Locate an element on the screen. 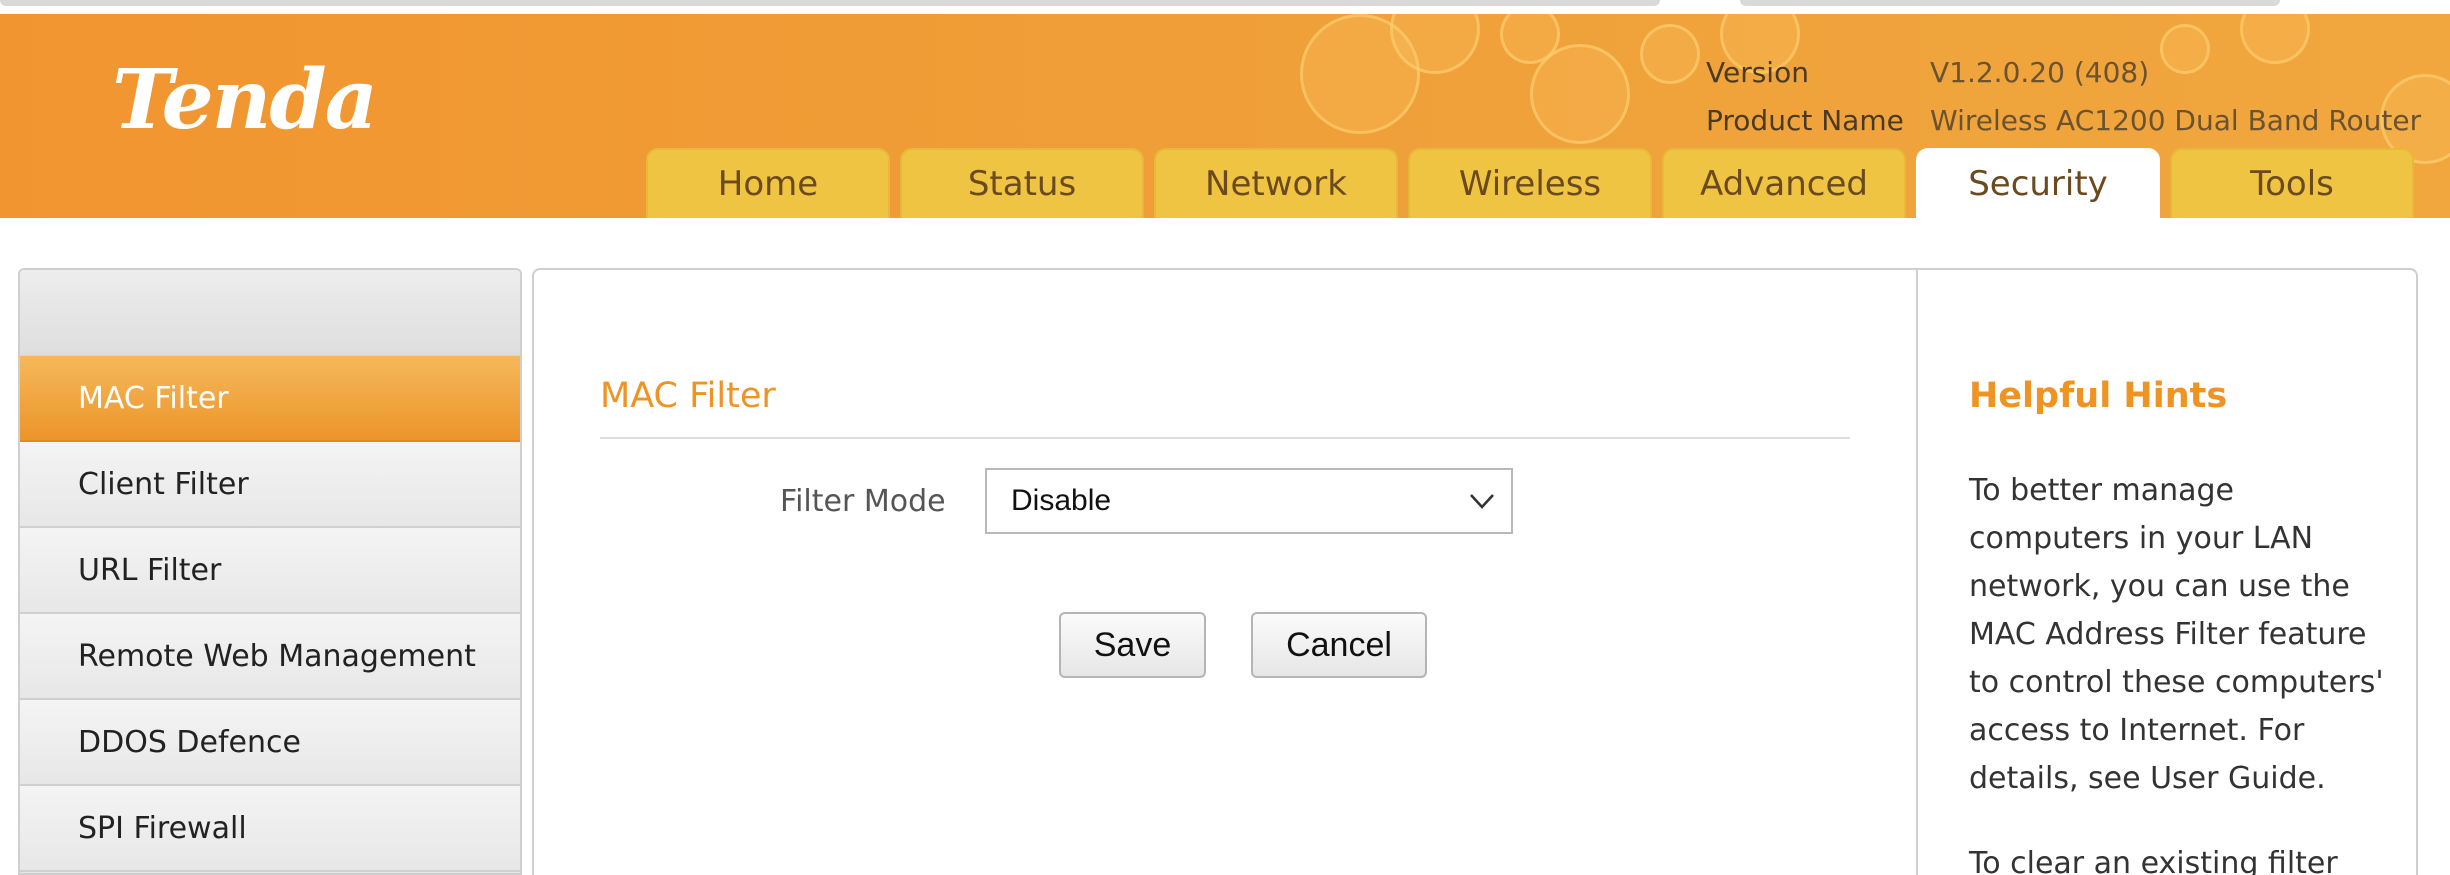  chevron-down-icon is located at coordinates (1482, 501).